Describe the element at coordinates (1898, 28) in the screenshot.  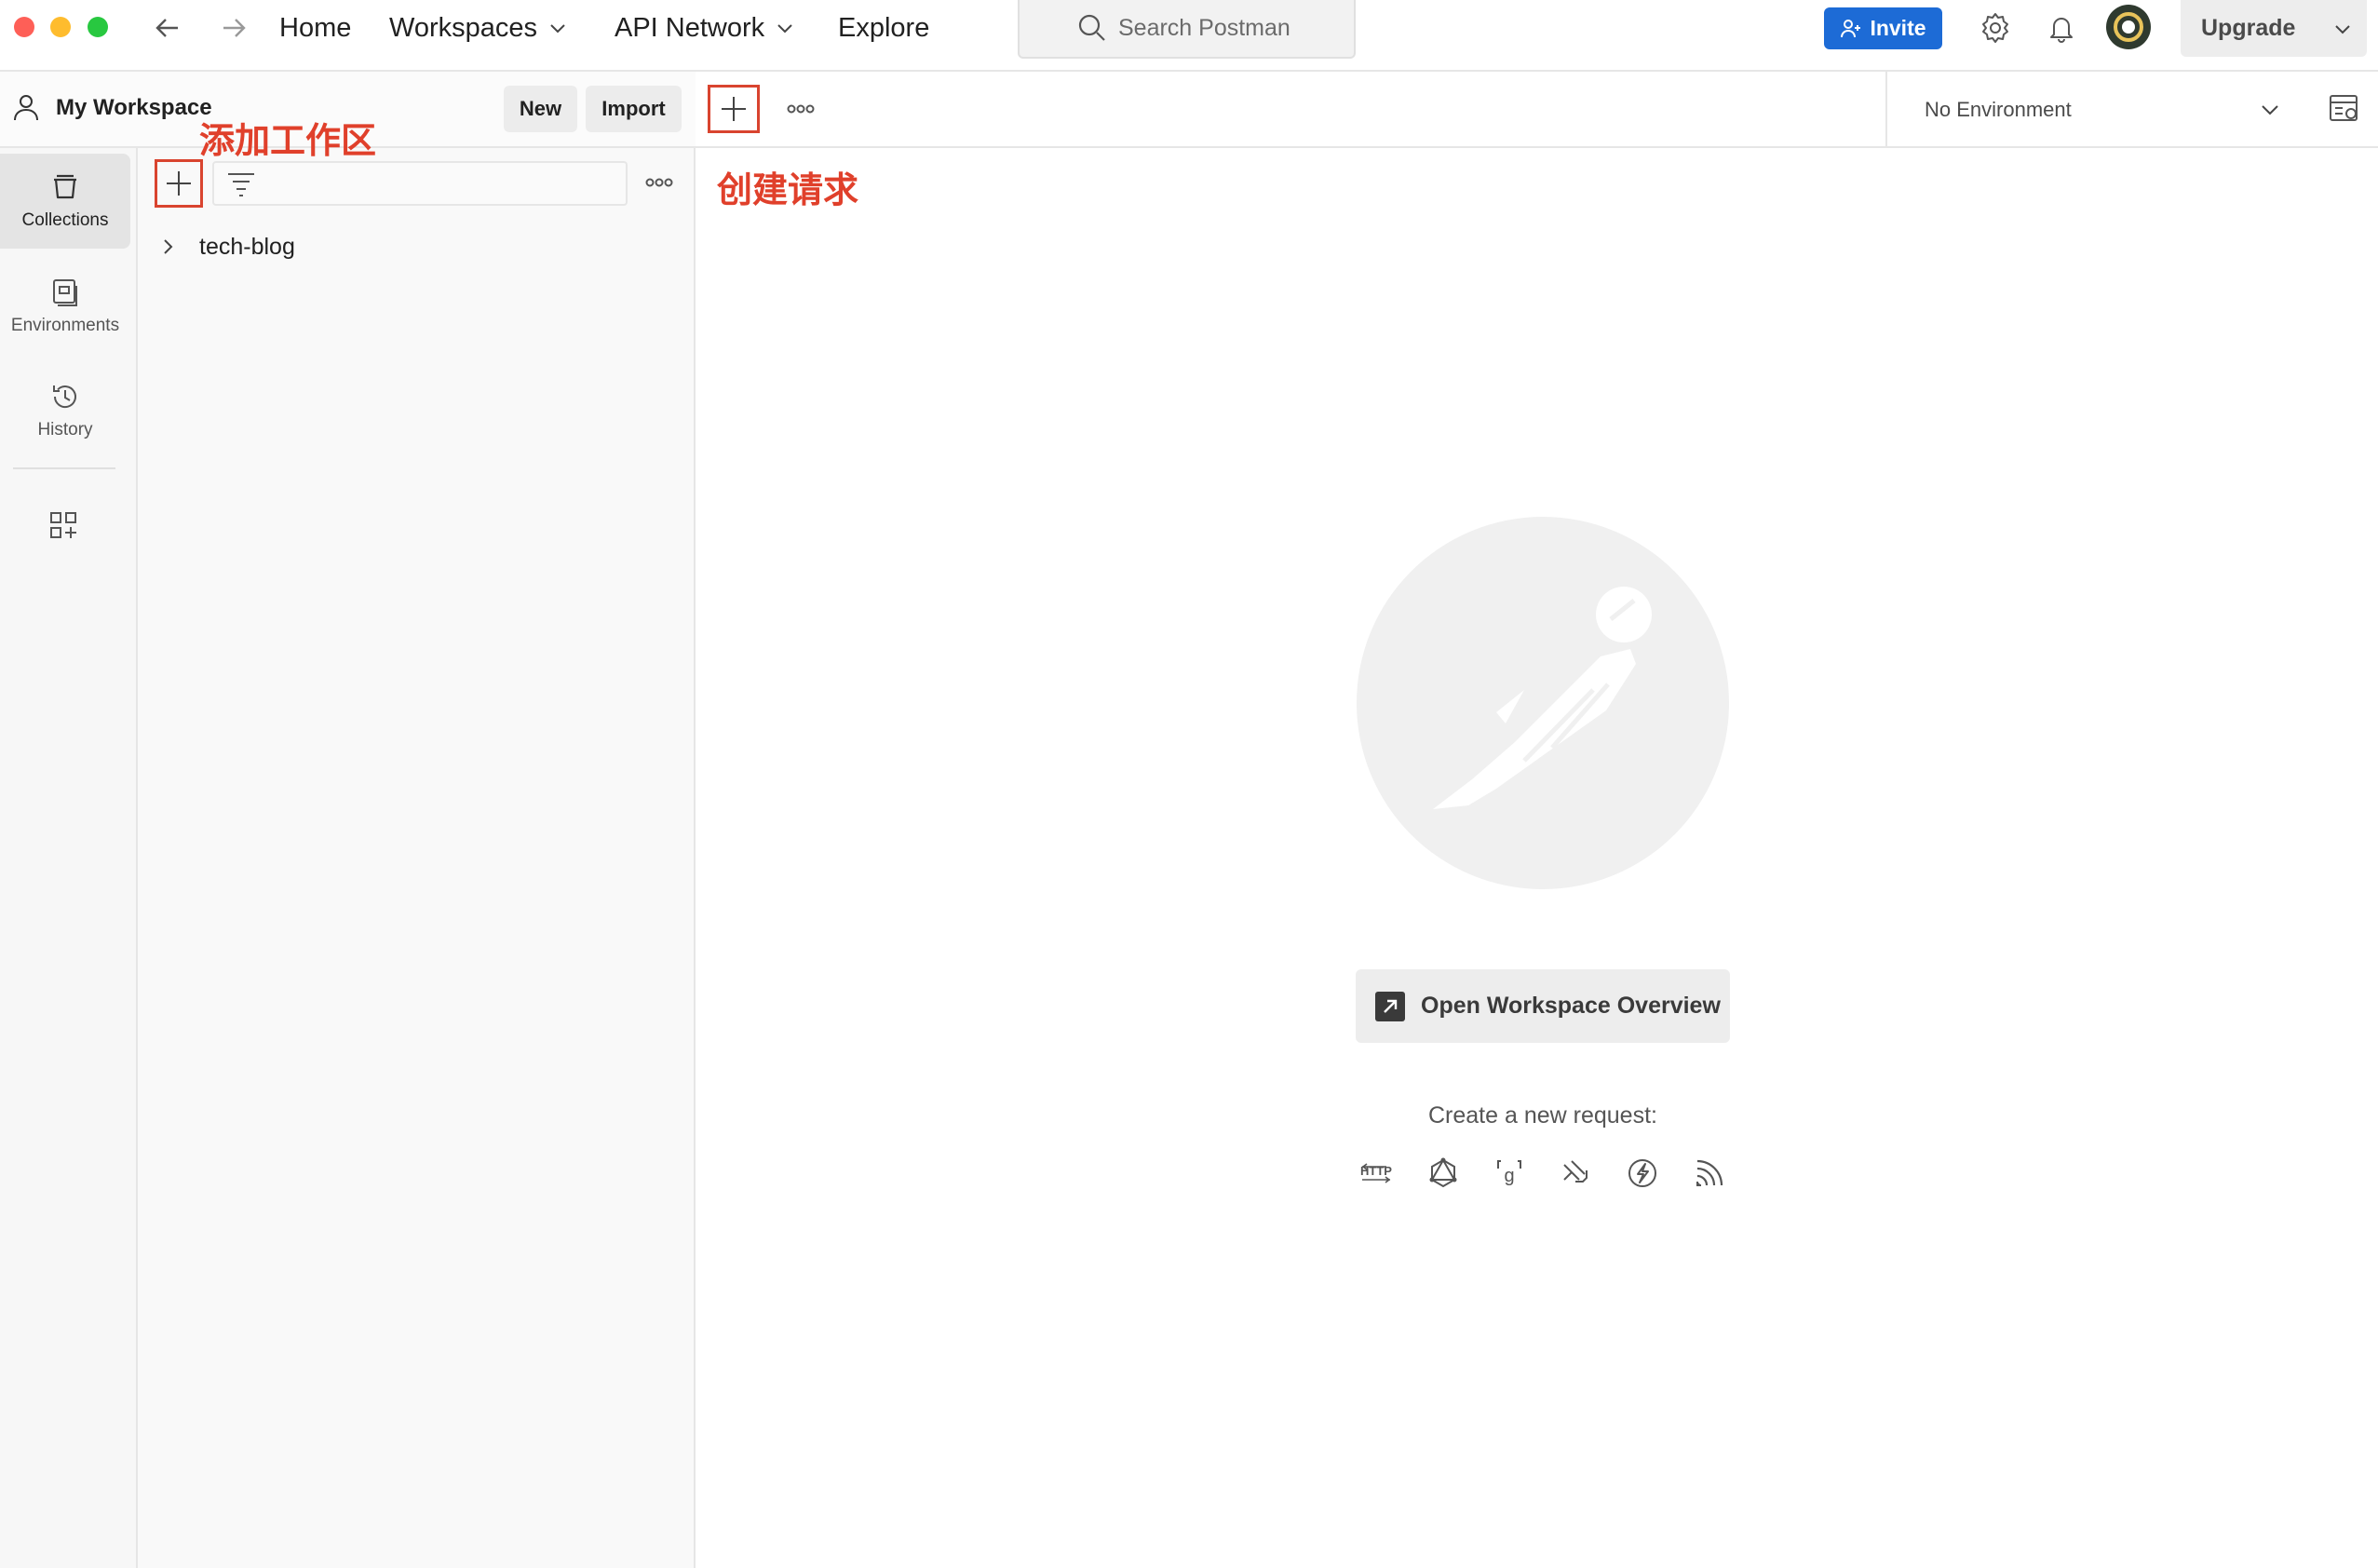
I see `invite-label: Invite` at that location.